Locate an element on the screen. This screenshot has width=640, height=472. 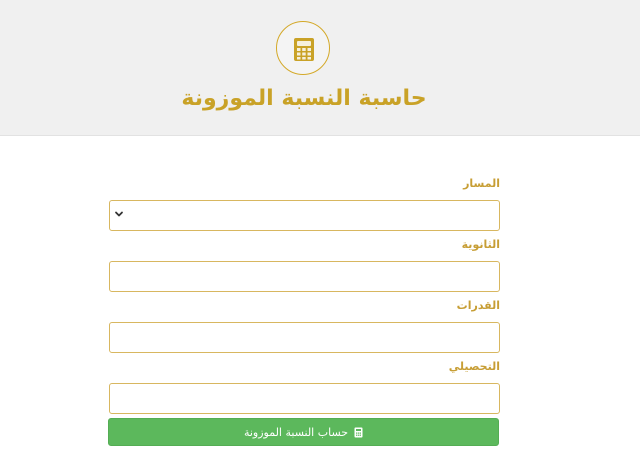
logo-badge is located at coordinates (303, 48).